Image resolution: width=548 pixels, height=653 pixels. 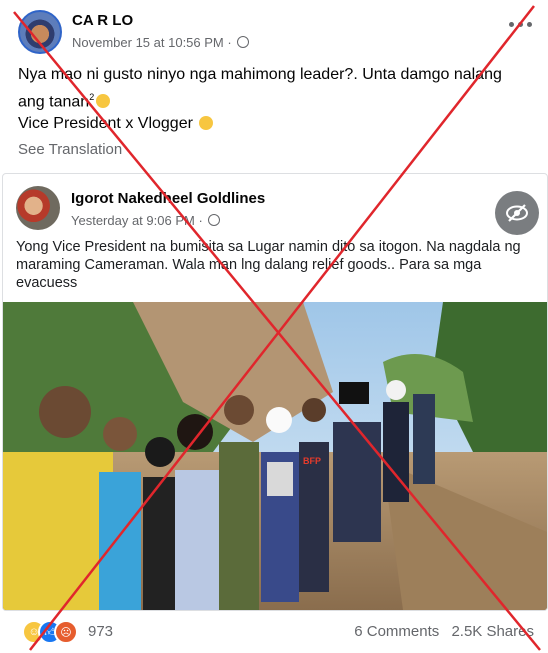 I want to click on more-options-icon, so click(x=520, y=24).